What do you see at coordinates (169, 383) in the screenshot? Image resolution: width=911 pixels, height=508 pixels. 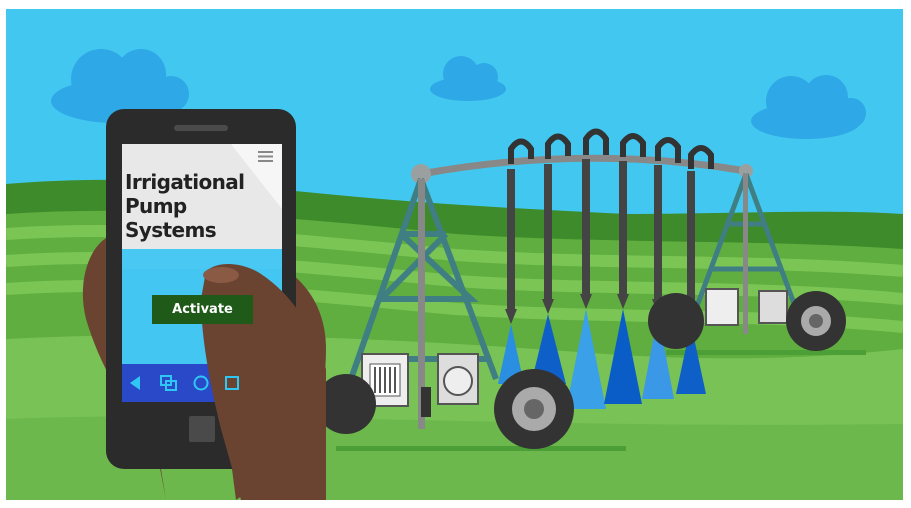 I see `recent-apps-icon` at bounding box center [169, 383].